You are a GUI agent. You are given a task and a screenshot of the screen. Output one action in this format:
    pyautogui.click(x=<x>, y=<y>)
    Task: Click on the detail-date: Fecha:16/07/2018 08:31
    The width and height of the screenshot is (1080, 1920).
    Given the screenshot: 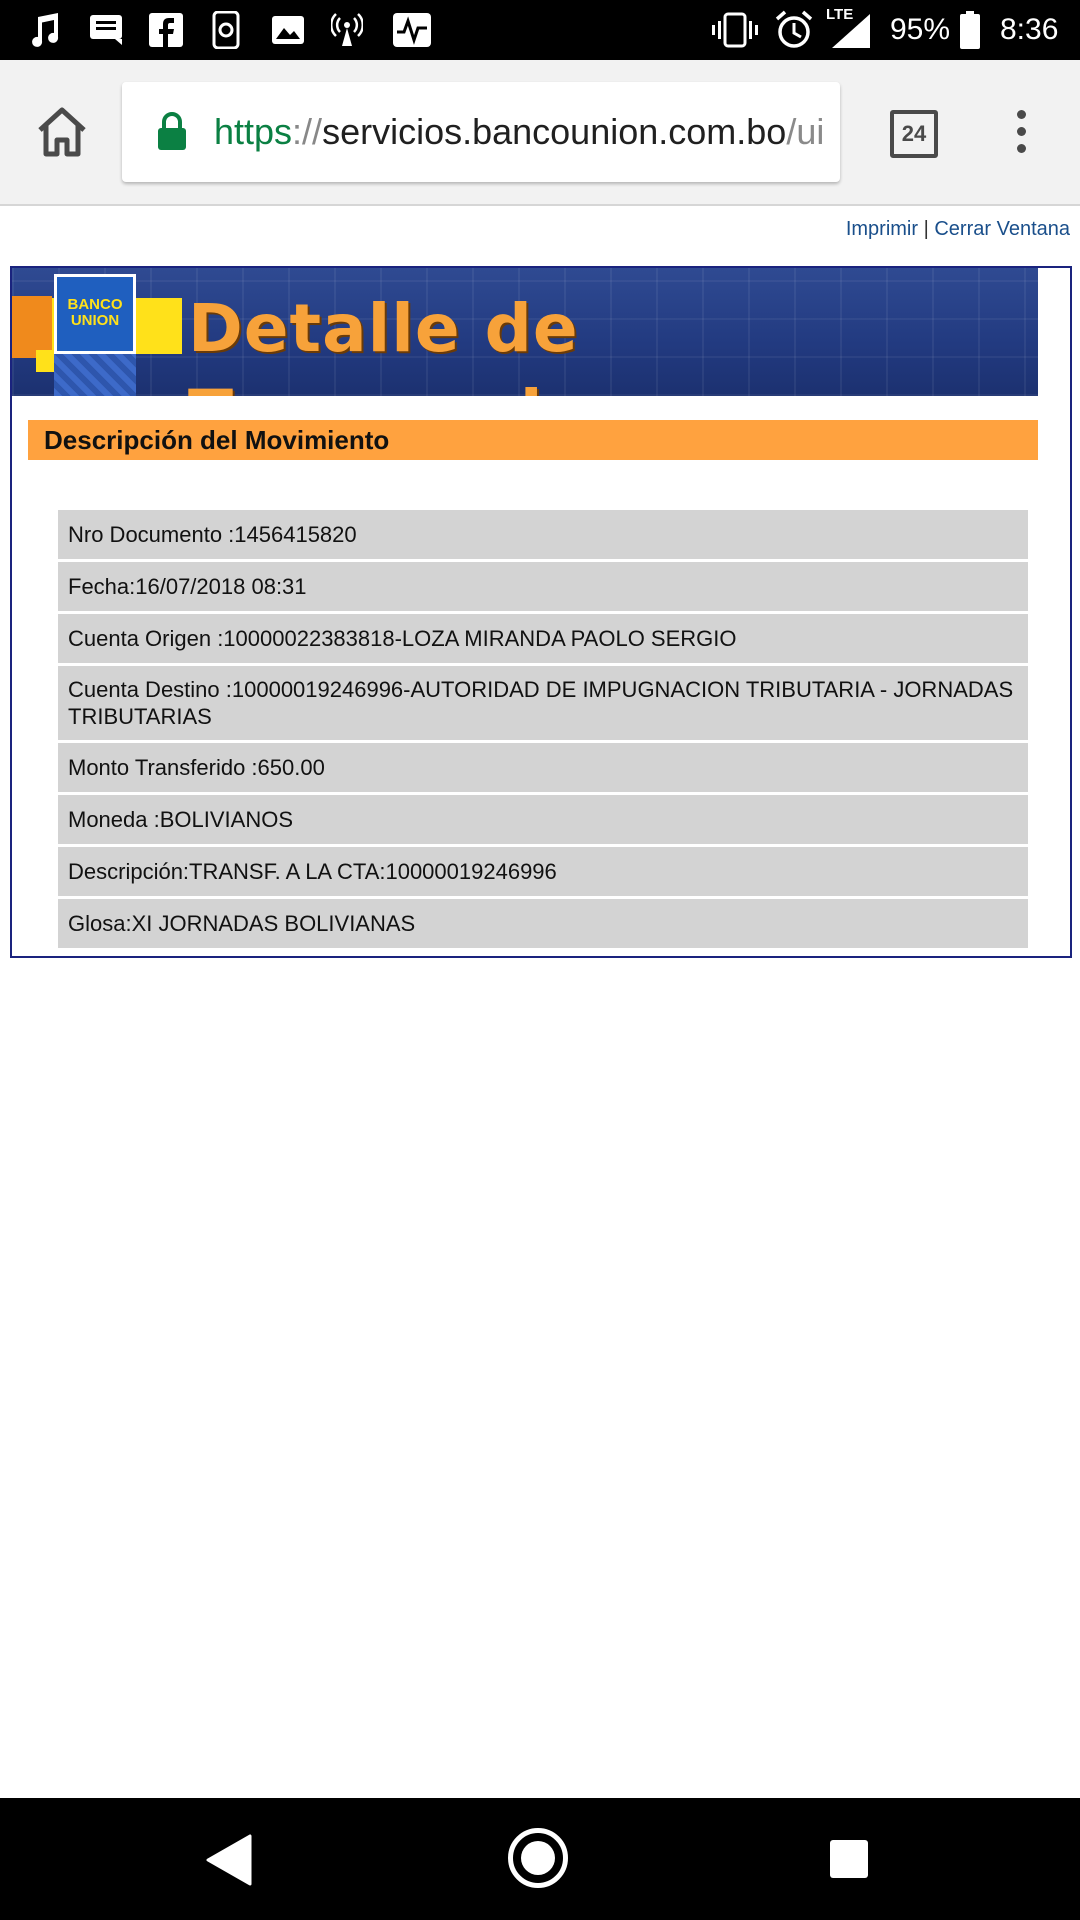 What is the action you would take?
    pyautogui.click(x=543, y=586)
    